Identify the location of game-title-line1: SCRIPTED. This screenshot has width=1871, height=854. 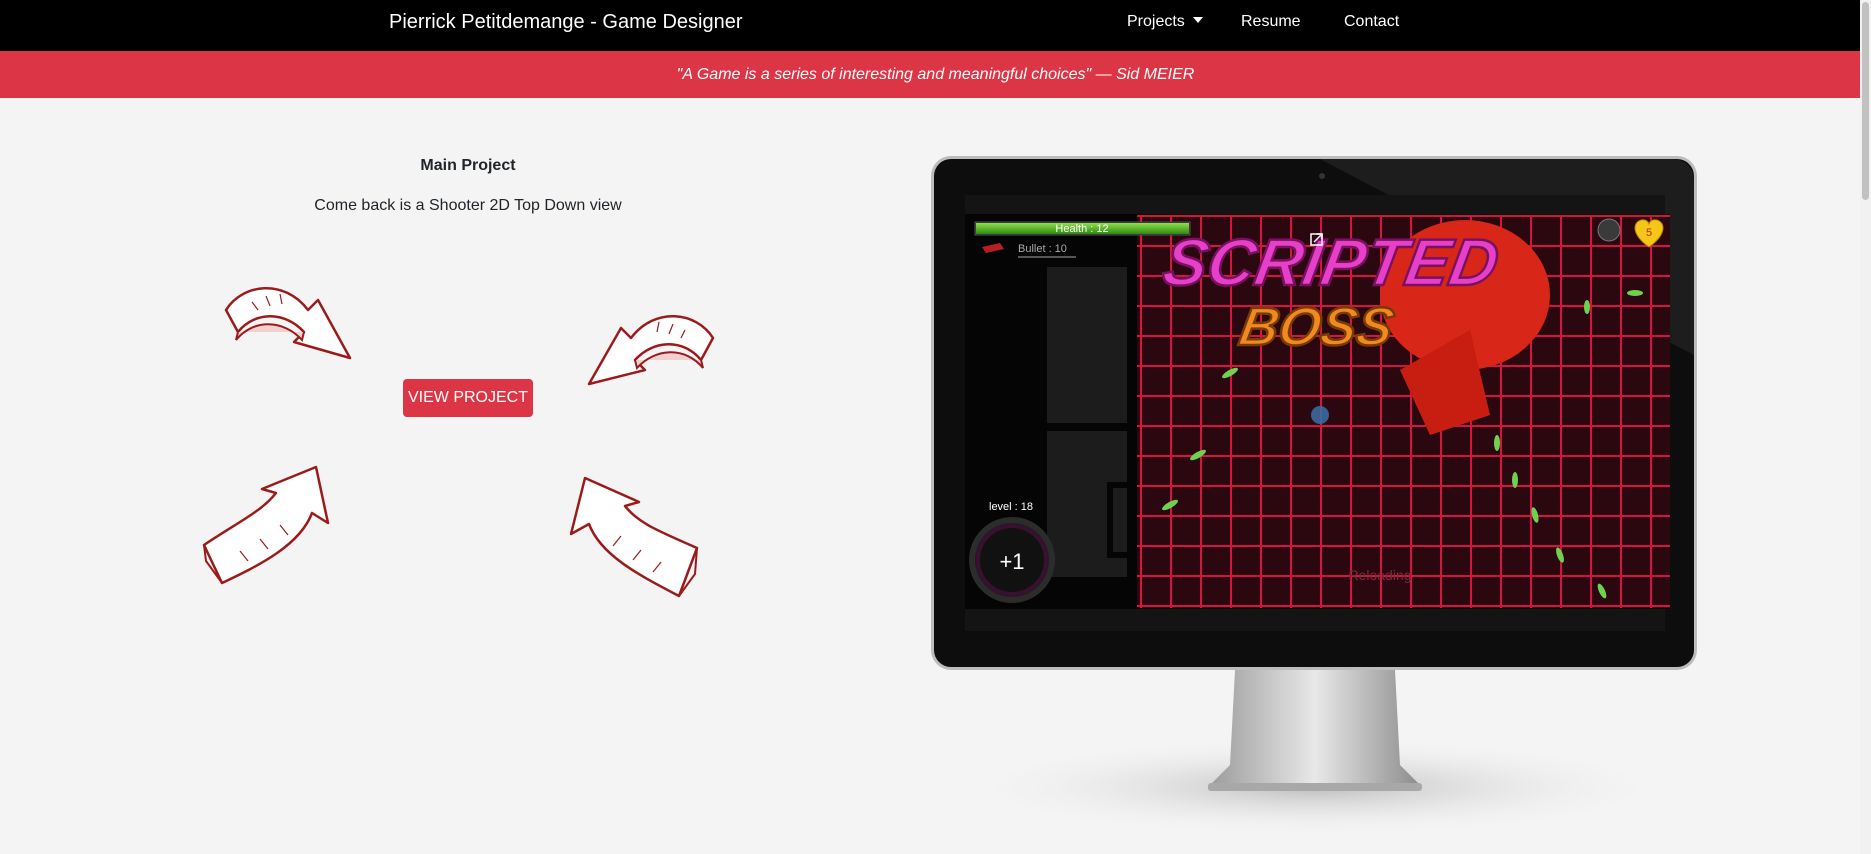
(1331, 262).